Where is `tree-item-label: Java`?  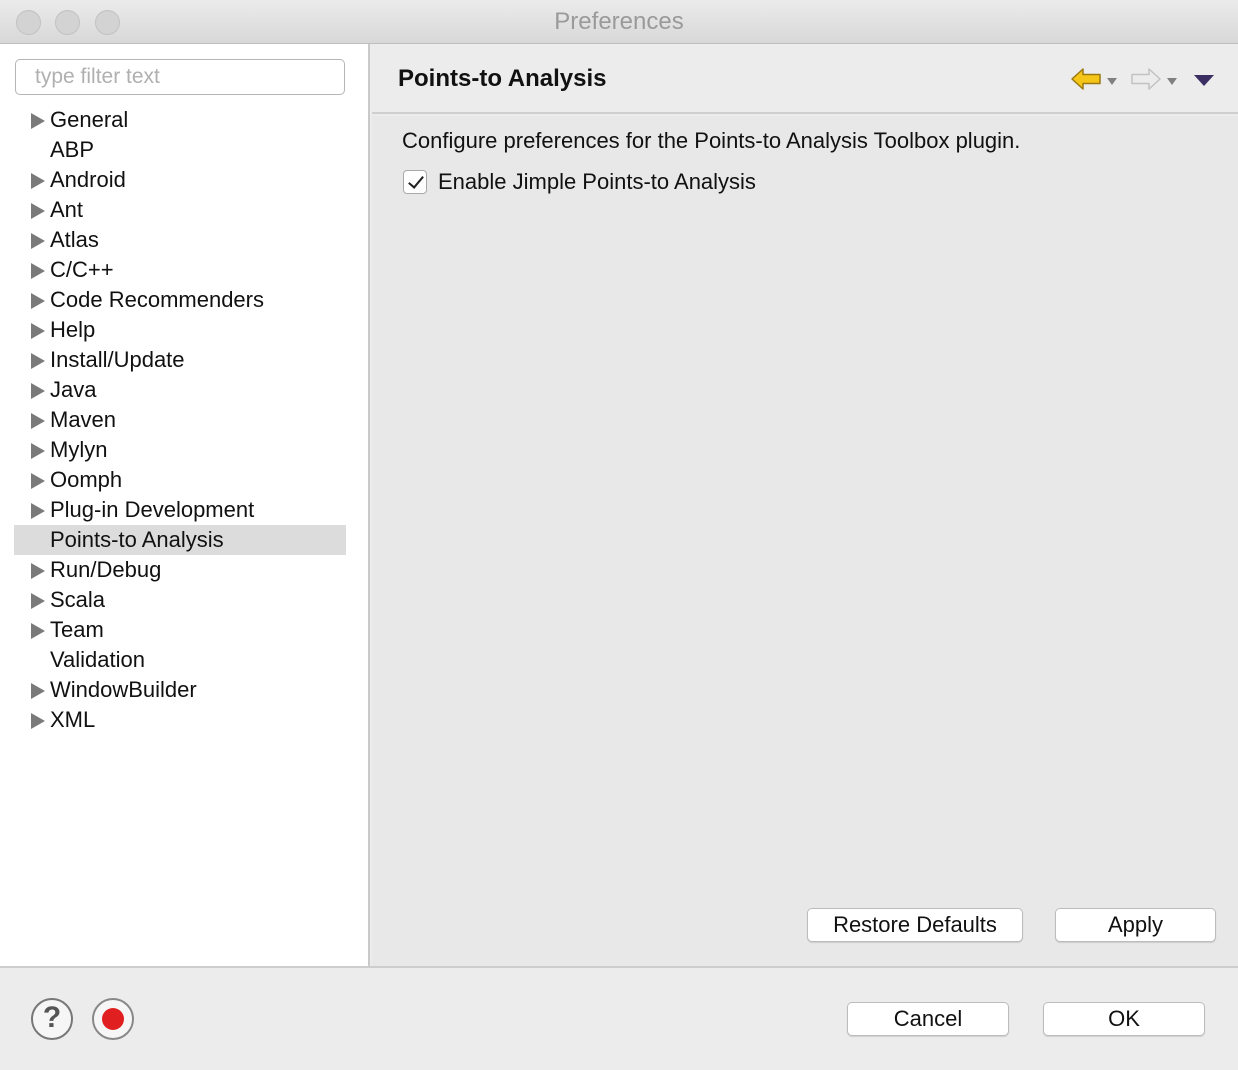
tree-item-label: Java is located at coordinates (73, 389).